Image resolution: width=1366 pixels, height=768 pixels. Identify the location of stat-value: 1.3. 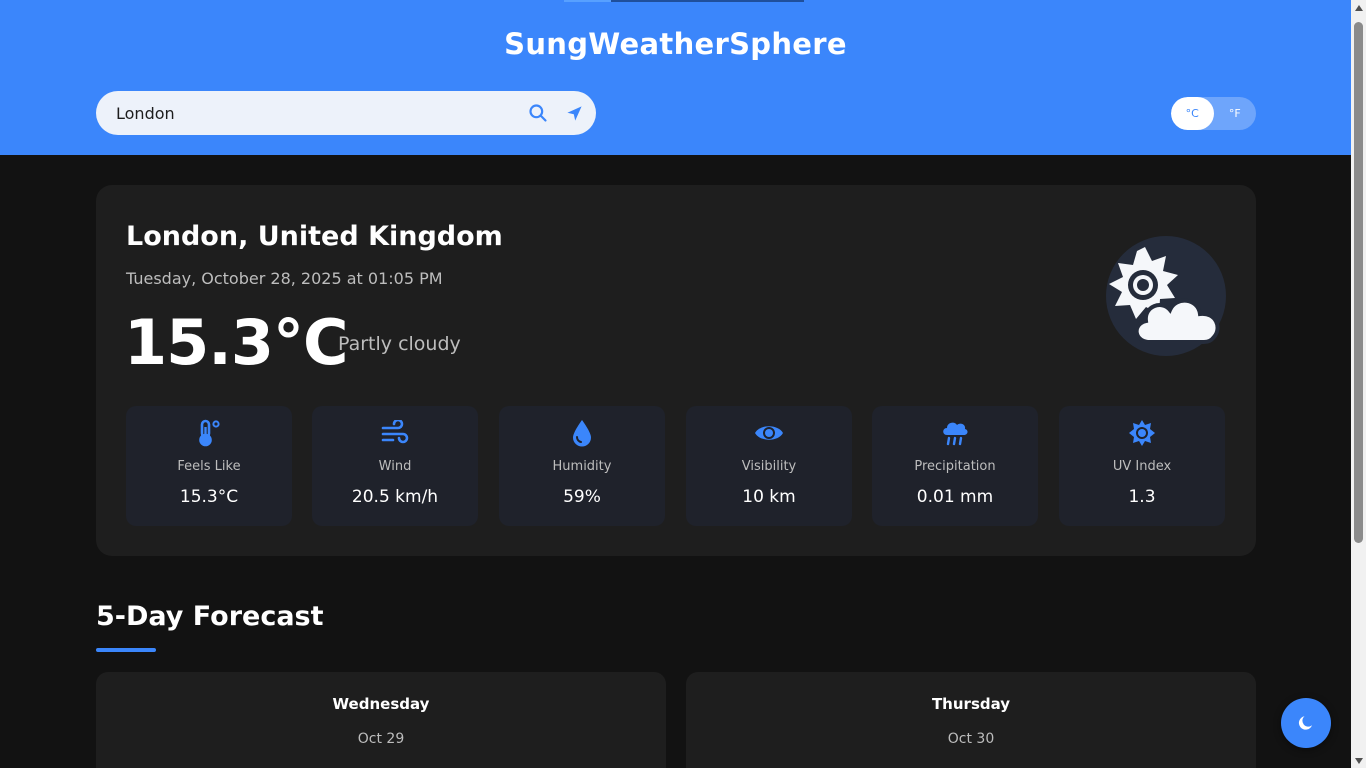
(1142, 497).